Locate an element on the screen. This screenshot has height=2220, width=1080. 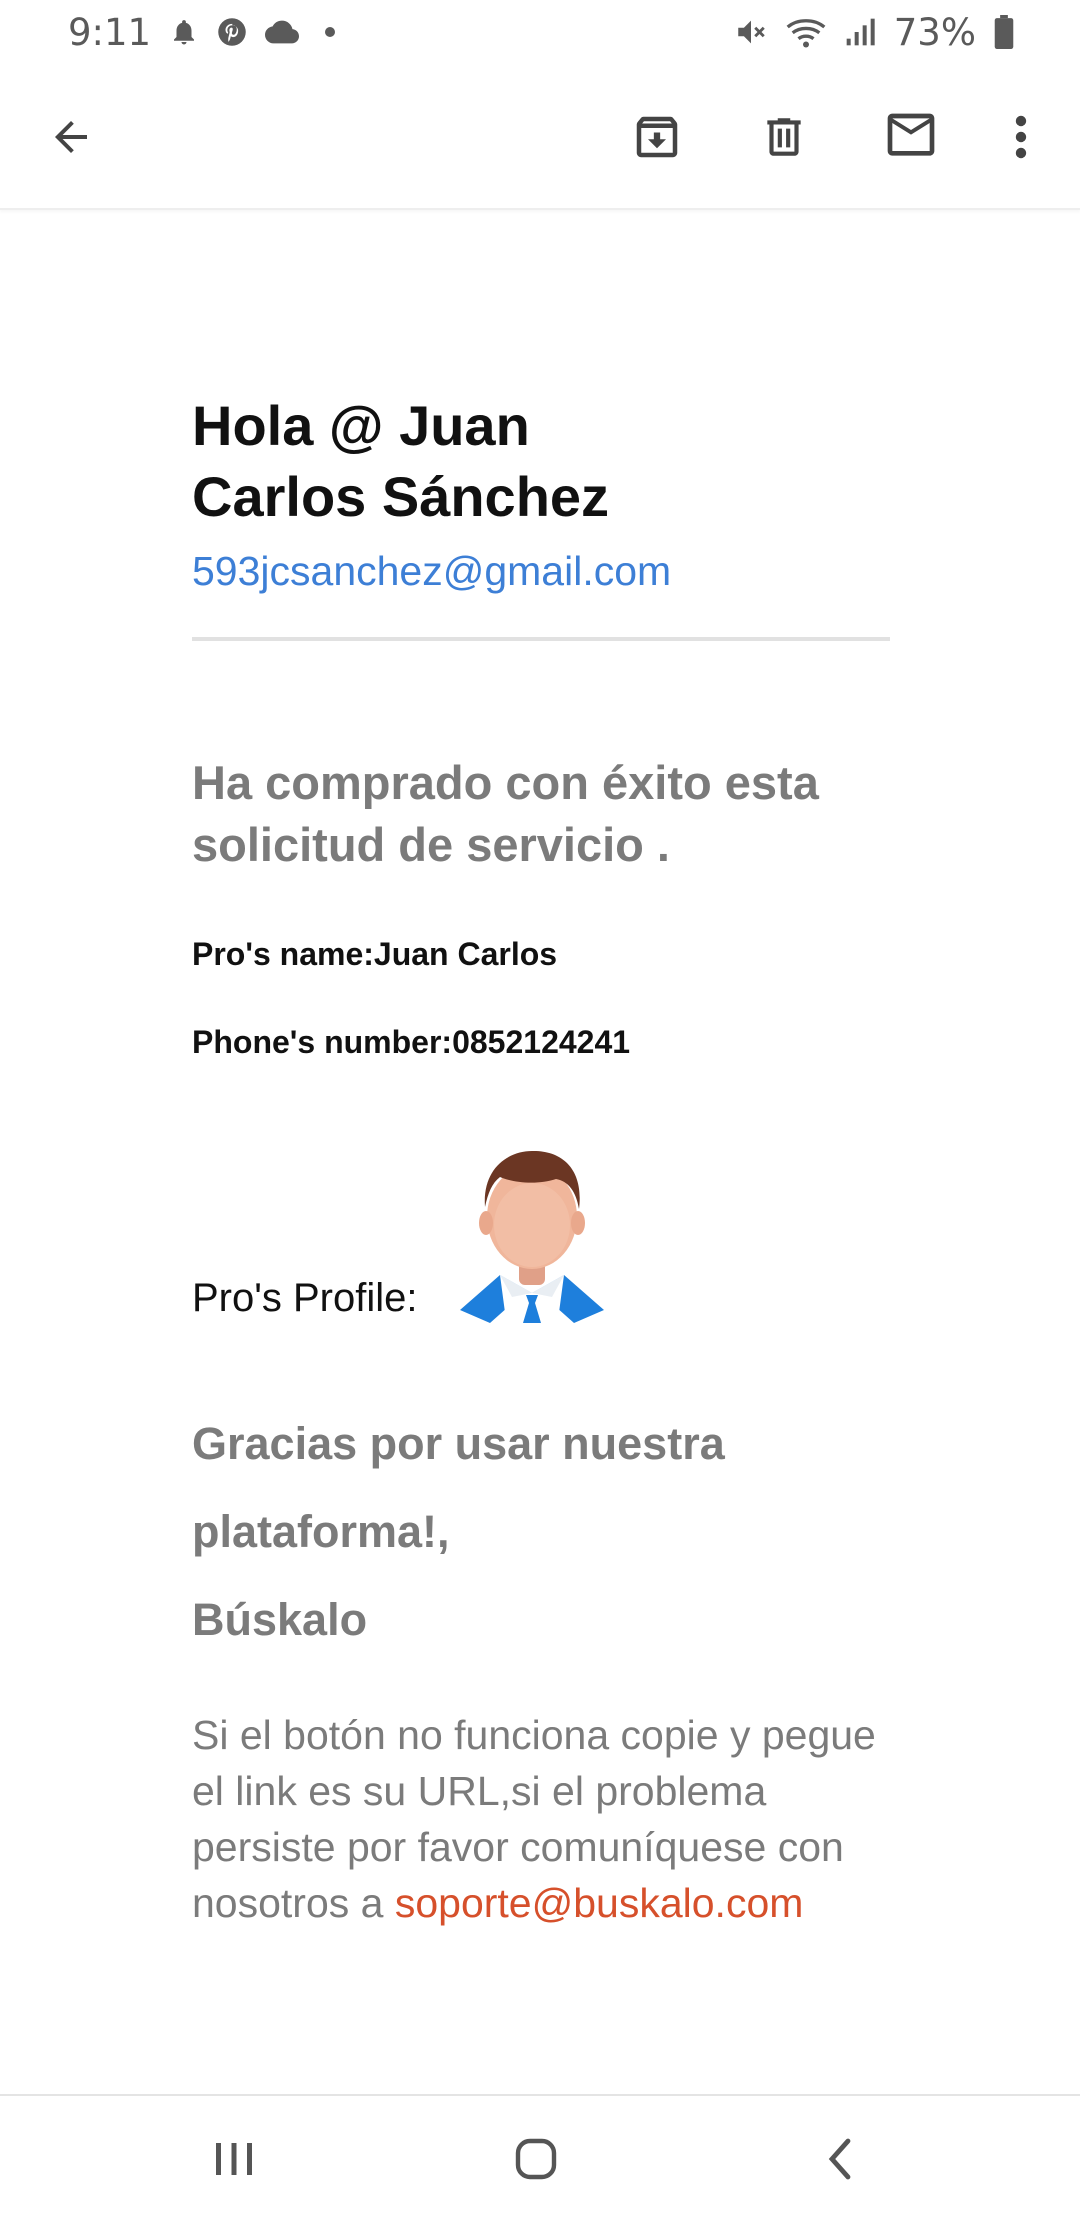
archive-button is located at coordinates (657, 137).